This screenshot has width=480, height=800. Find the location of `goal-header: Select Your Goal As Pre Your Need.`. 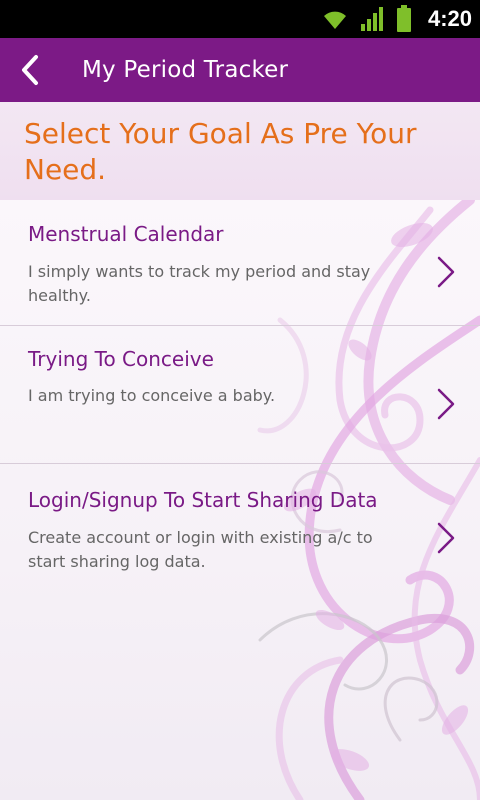

goal-header: Select Your Goal As Pre Your Need. is located at coordinates (240, 151).